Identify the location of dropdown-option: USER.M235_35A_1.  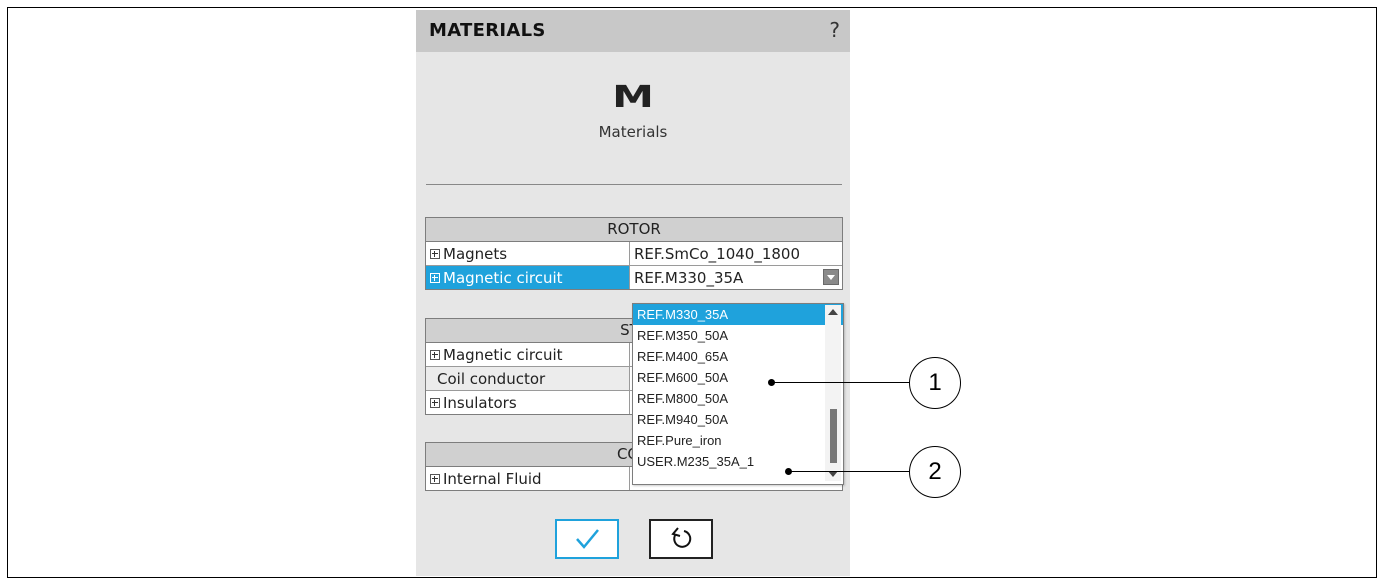
(738, 461).